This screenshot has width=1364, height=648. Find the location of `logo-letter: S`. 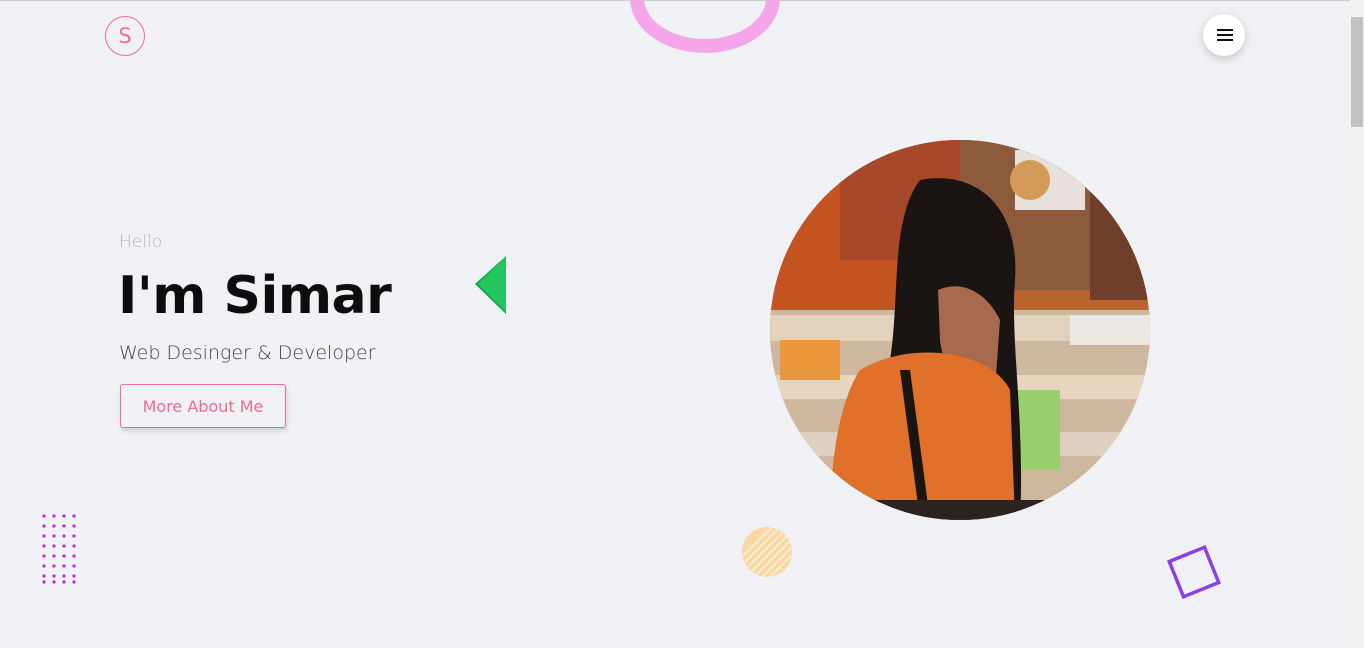

logo-letter: S is located at coordinates (125, 36).